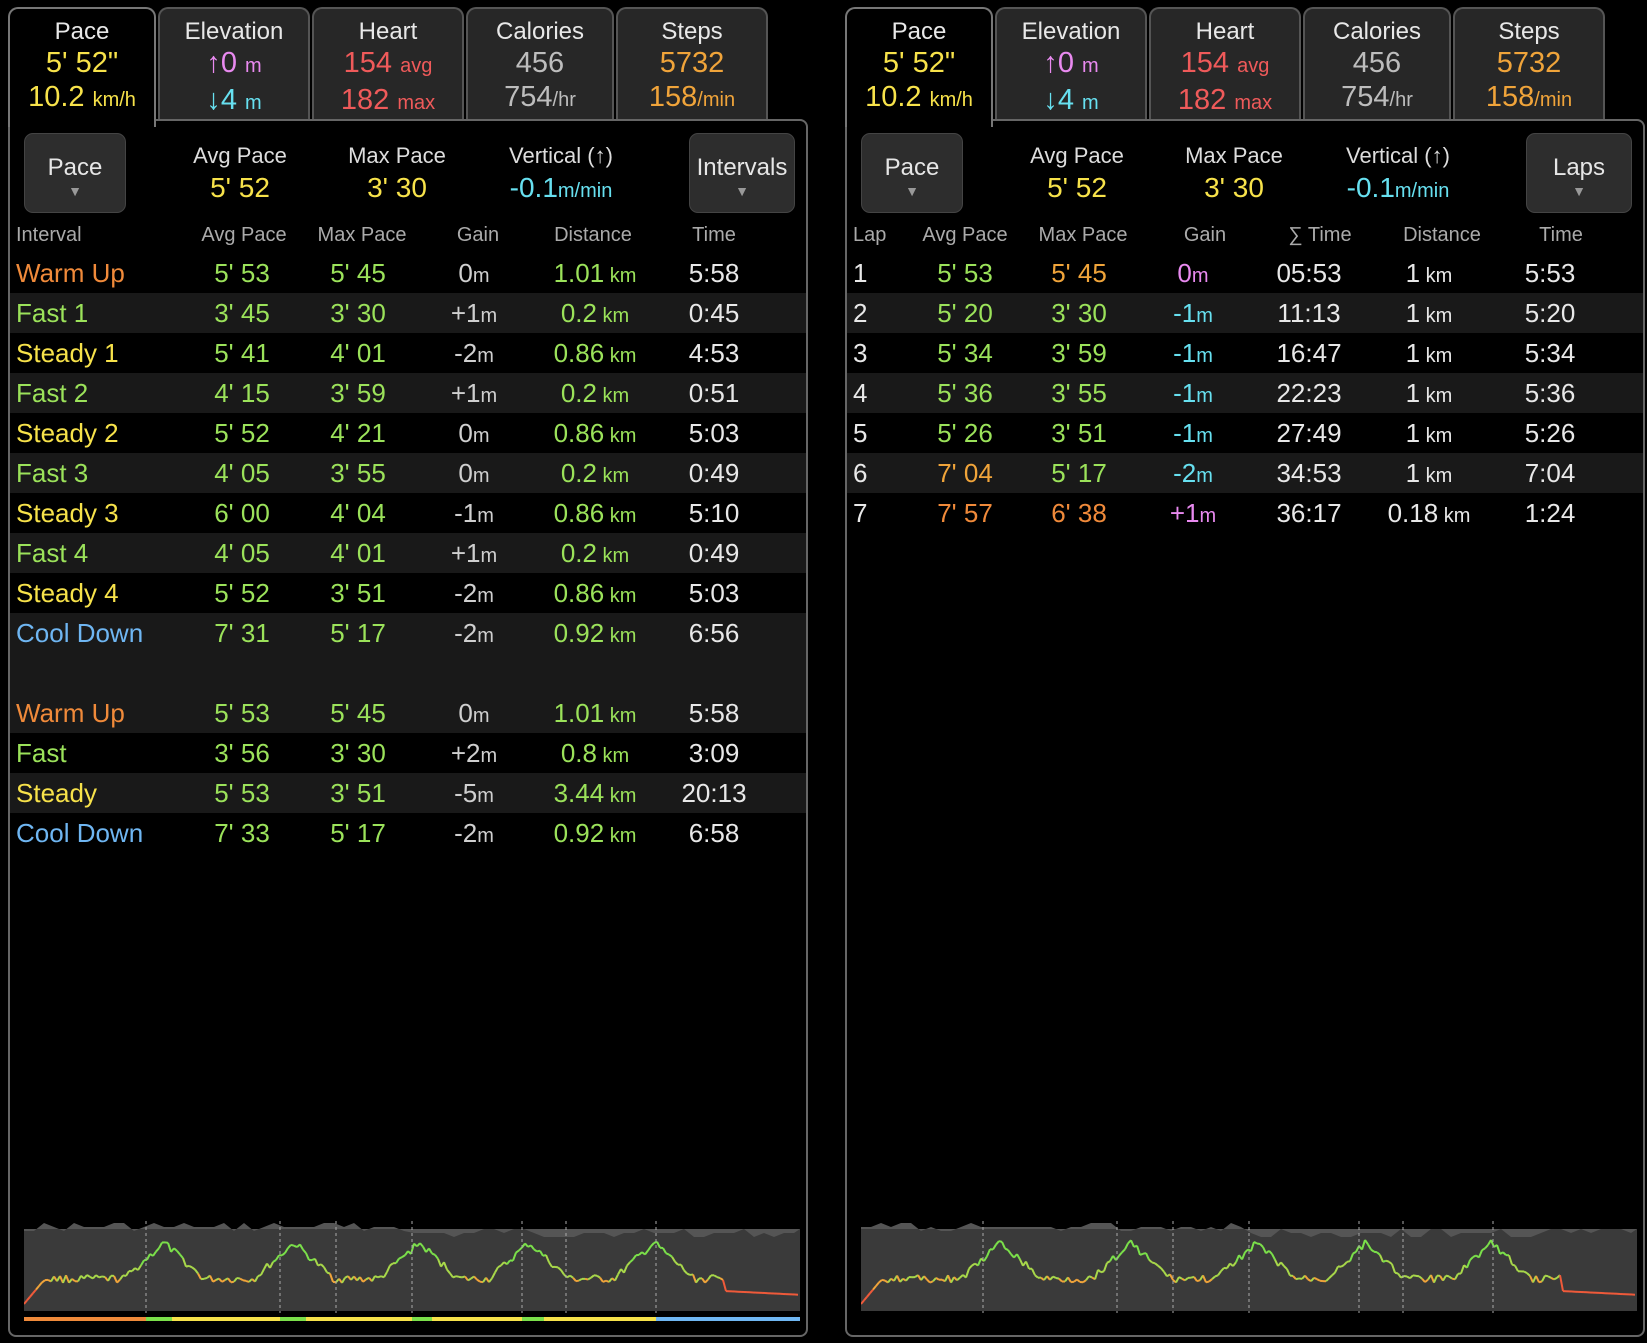 The image size is (1647, 1343). Describe the element at coordinates (860, 473) in the screenshot. I see `lap-number: 6` at that location.